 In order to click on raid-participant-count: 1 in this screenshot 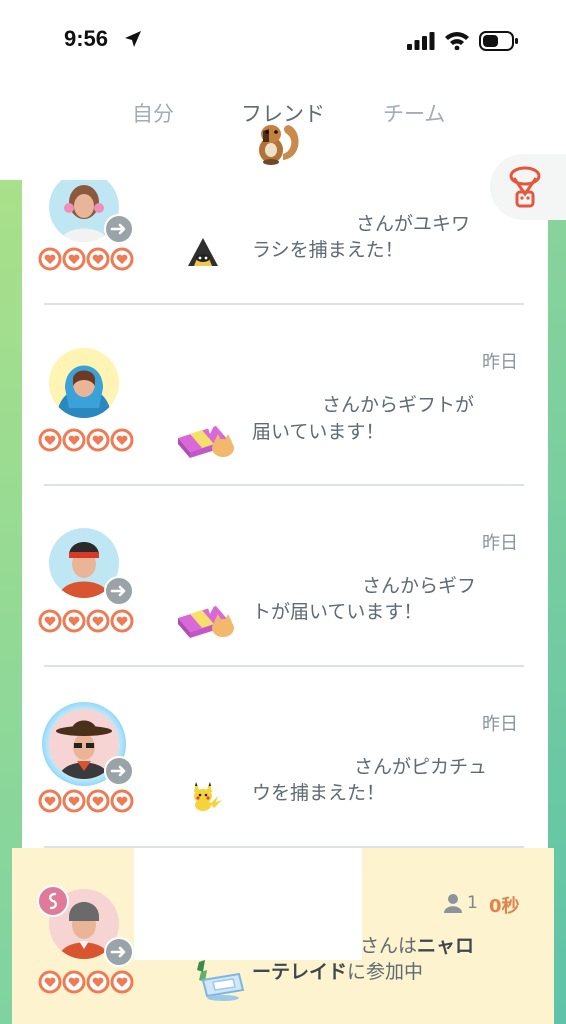, I will do `click(472, 903)`.